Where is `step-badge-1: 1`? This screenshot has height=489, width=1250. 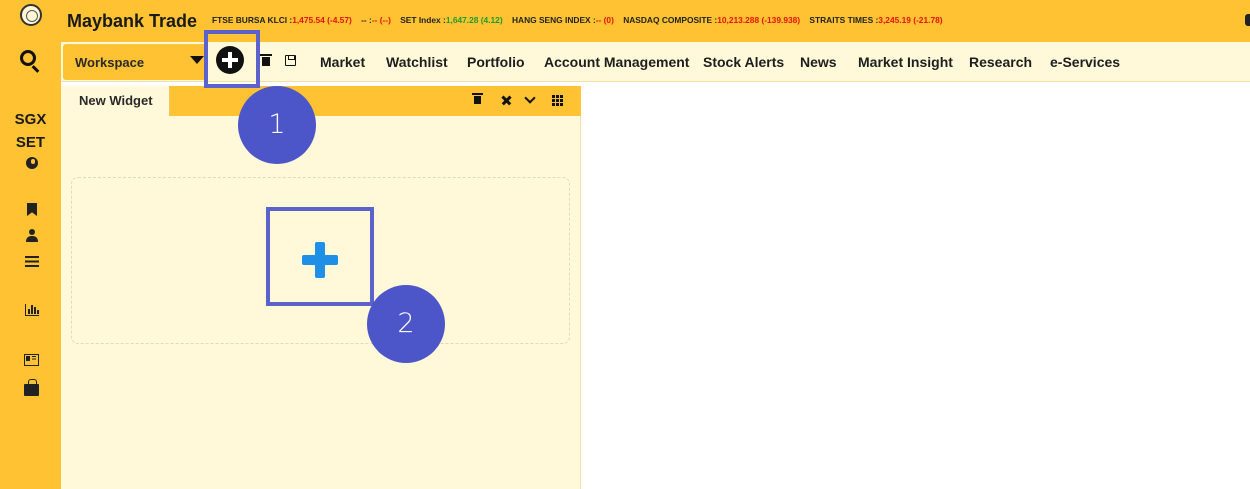
step-badge-1: 1 is located at coordinates (277, 125).